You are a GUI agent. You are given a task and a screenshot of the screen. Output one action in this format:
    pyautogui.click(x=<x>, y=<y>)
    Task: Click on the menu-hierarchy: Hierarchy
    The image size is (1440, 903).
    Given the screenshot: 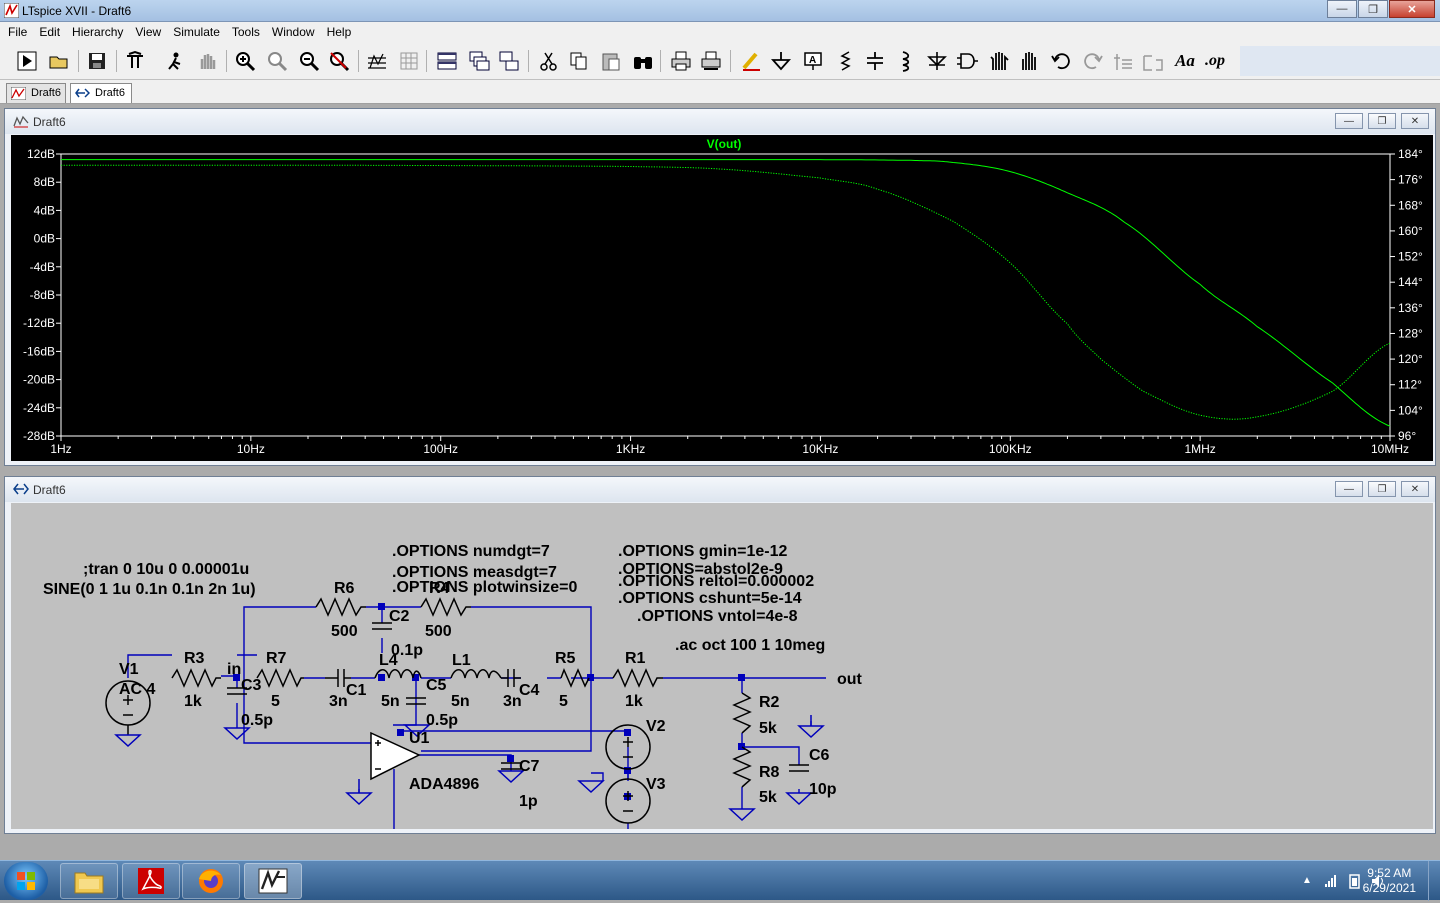 What is the action you would take?
    pyautogui.click(x=97, y=32)
    